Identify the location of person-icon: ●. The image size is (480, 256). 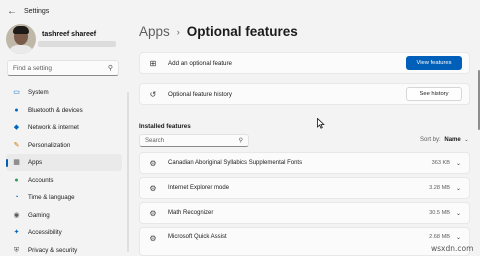
(16, 180).